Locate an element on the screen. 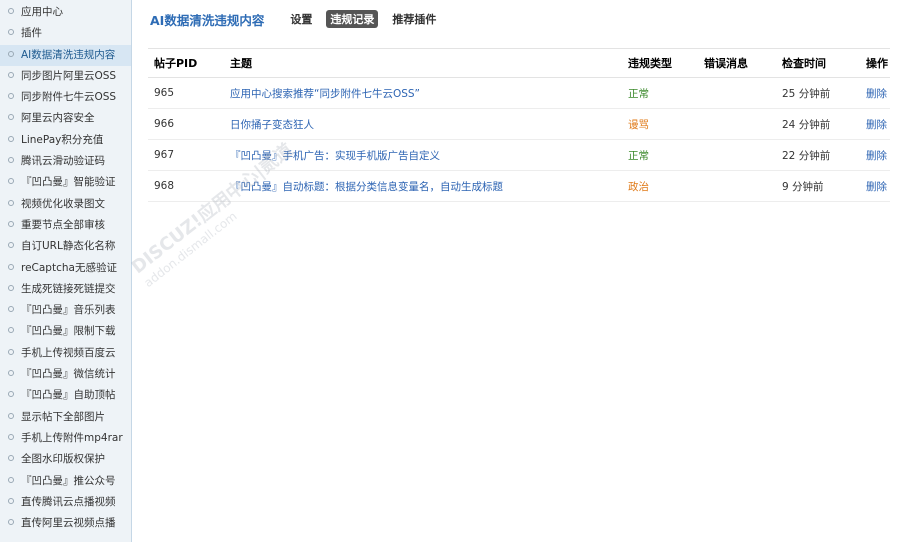 The image size is (910, 542). sidebar-item-label: 全图水印版权保护 is located at coordinates (63, 459).